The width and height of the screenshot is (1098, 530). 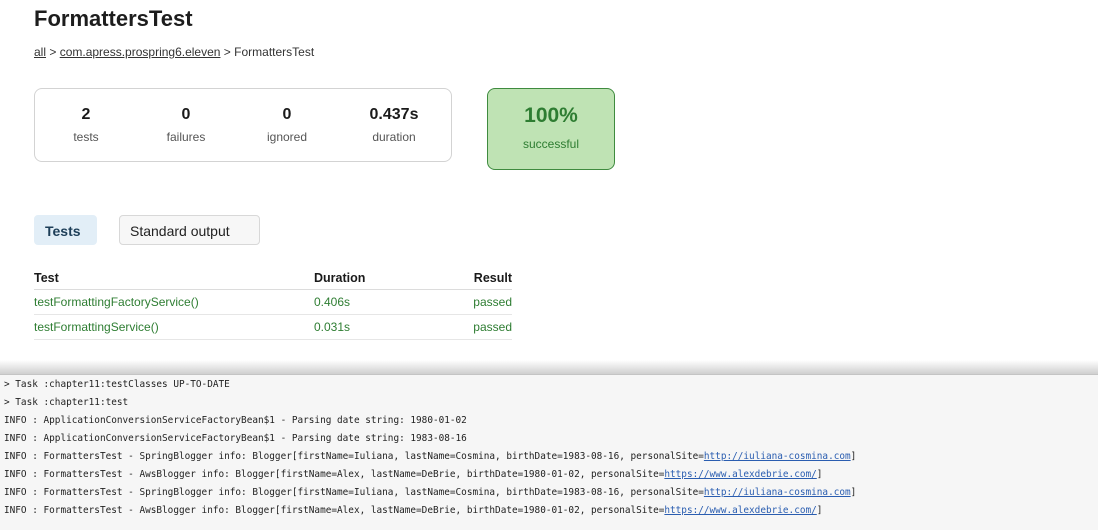 I want to click on tab-standard-output: Standard output, so click(x=189, y=230).